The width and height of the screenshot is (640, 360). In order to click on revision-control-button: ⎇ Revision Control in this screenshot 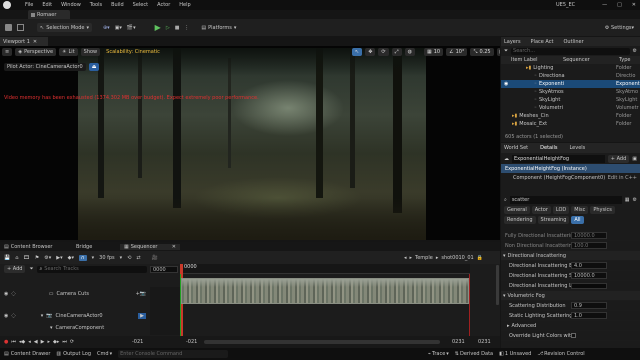, I will do `click(560, 354)`.